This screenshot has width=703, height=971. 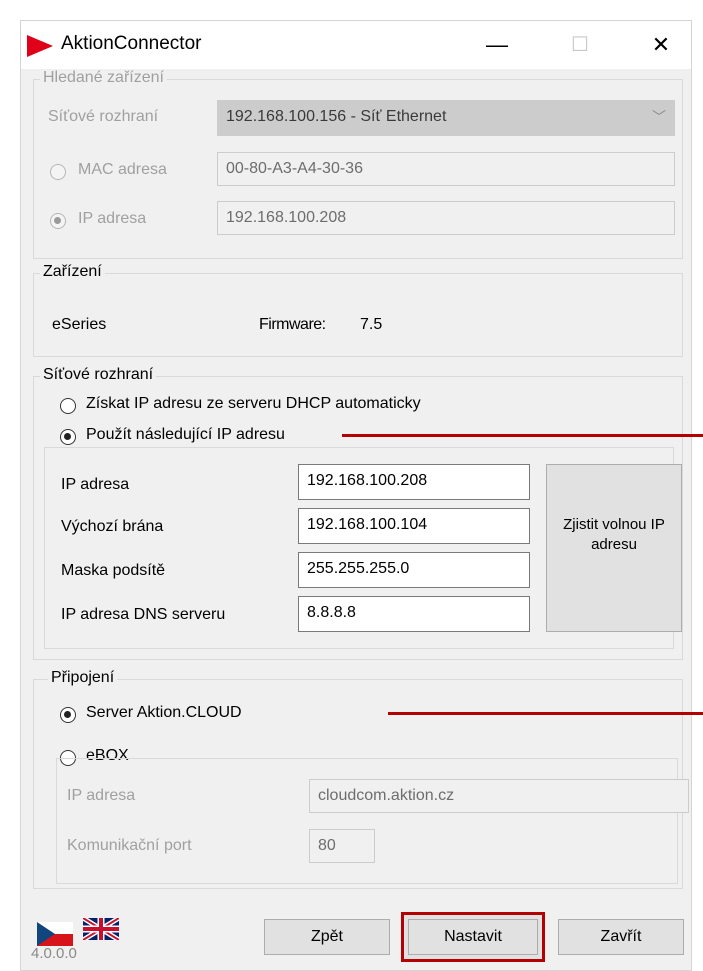 What do you see at coordinates (292, 324) in the screenshot?
I see `firmware-label: Firmware:` at bounding box center [292, 324].